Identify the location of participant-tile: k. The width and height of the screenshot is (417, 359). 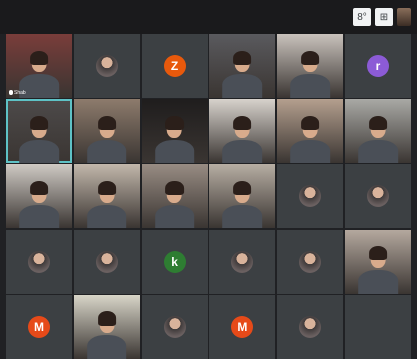
(174, 261).